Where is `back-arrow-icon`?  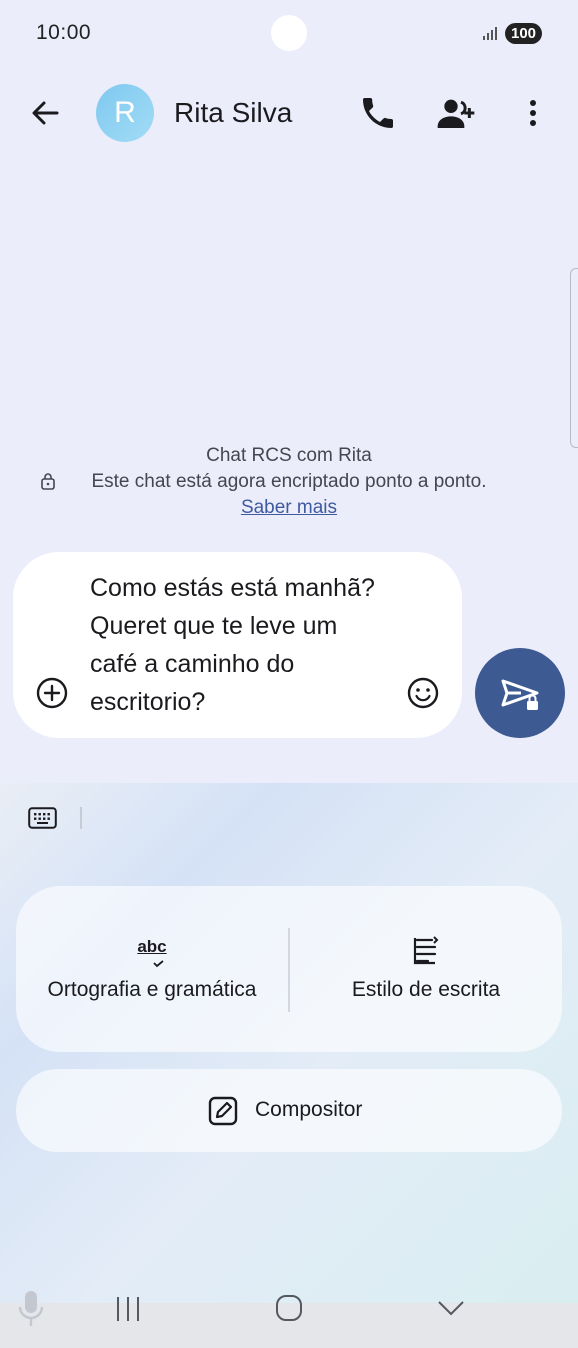
back-arrow-icon is located at coordinates (45, 113).